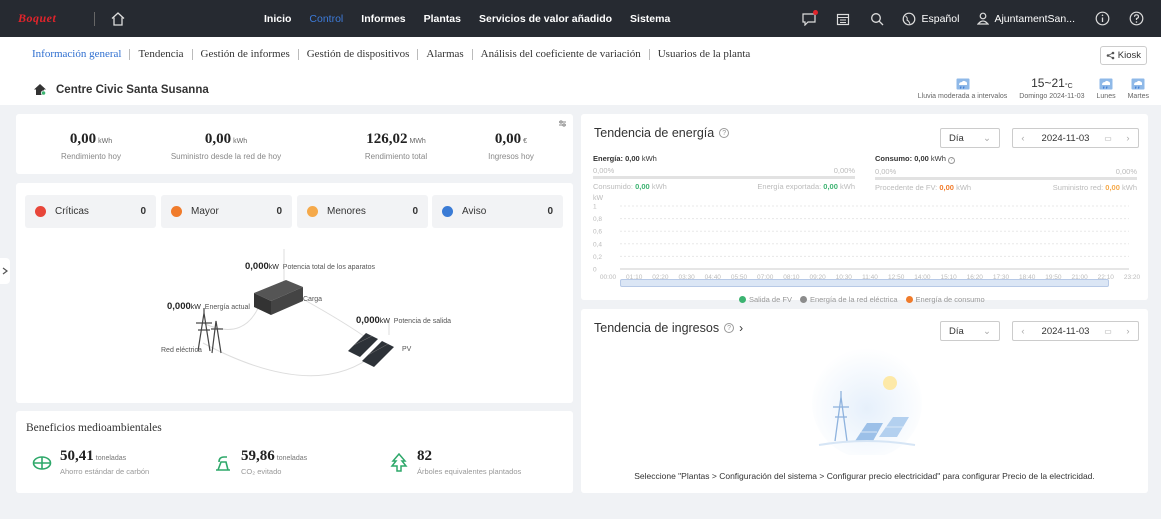 Image resolution: width=1161 pixels, height=519 pixels. What do you see at coordinates (326, 19) in the screenshot?
I see `nav-control: Control` at bounding box center [326, 19].